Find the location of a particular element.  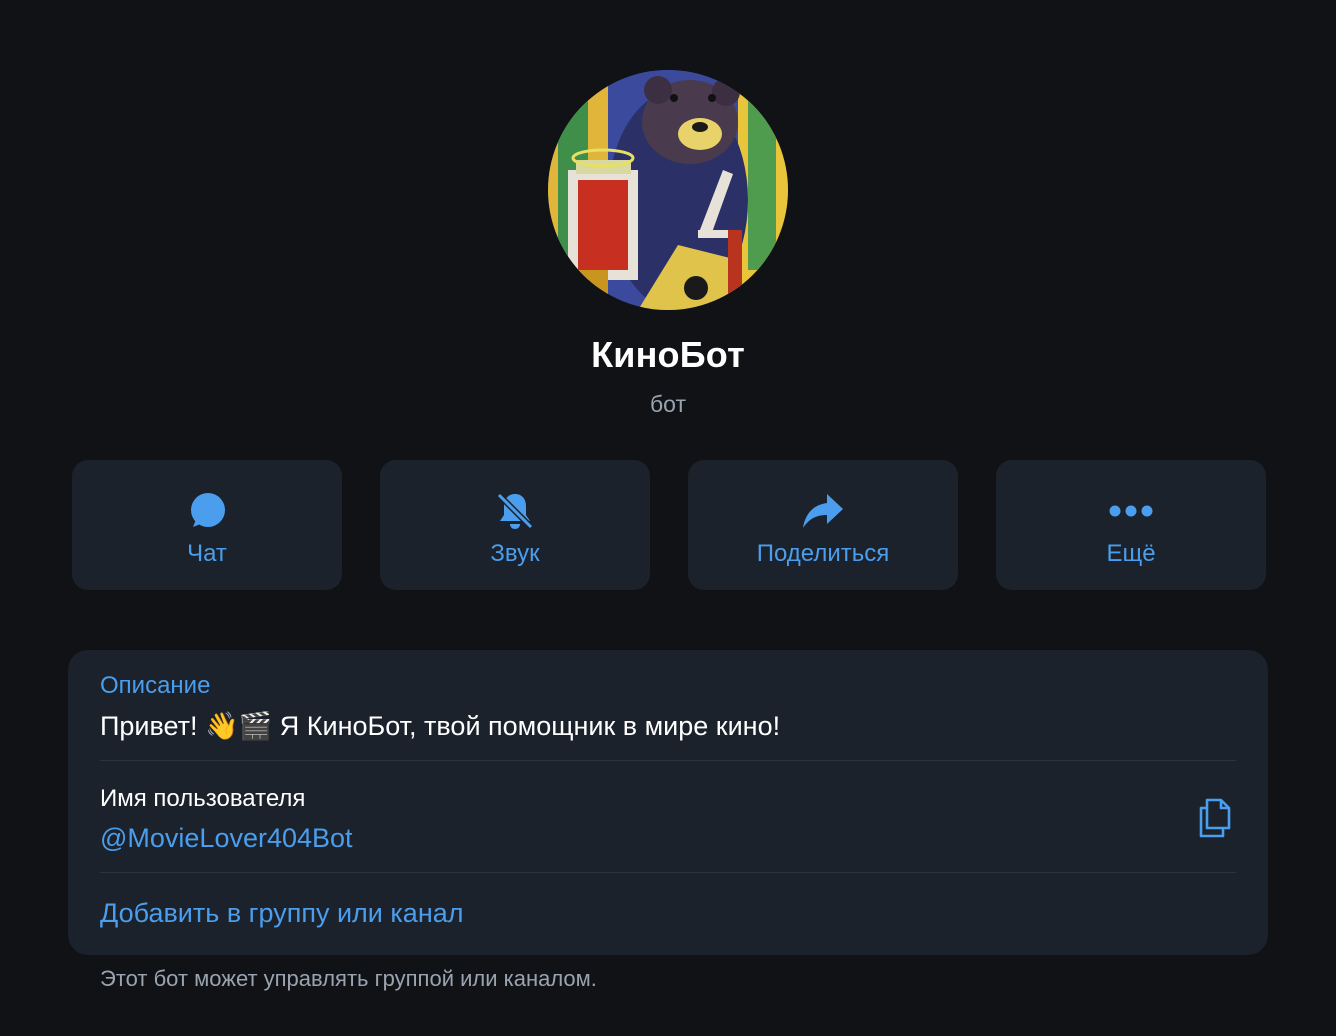

bot-name: КиноБот is located at coordinates (668, 354).